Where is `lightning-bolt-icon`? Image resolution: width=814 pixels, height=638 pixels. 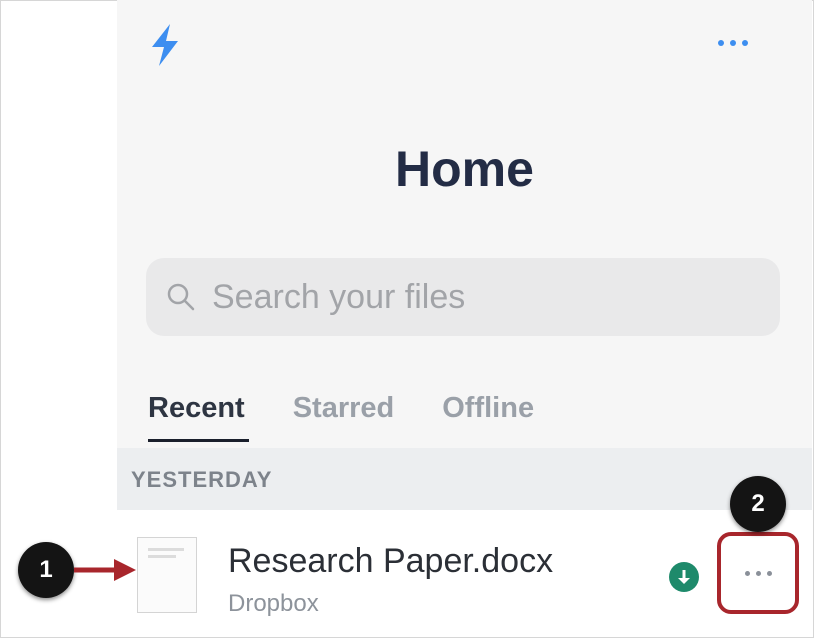
lightning-bolt-icon is located at coordinates (165, 45).